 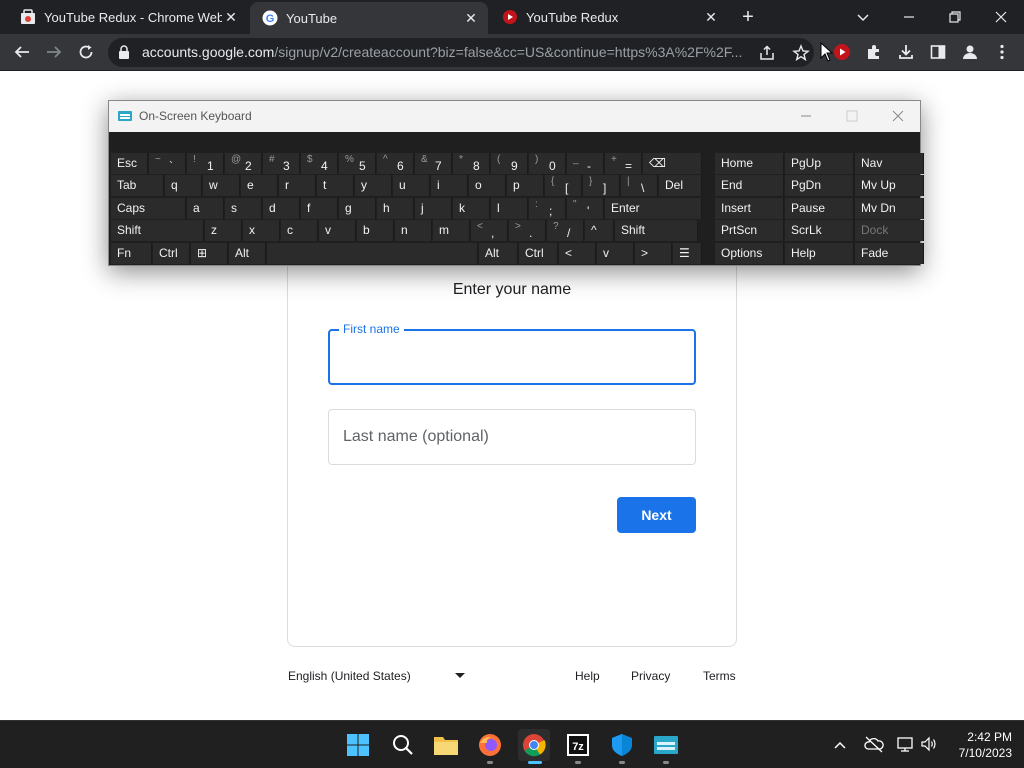 I want to click on osk-key-pgdn: PgDn, so click(x=819, y=186).